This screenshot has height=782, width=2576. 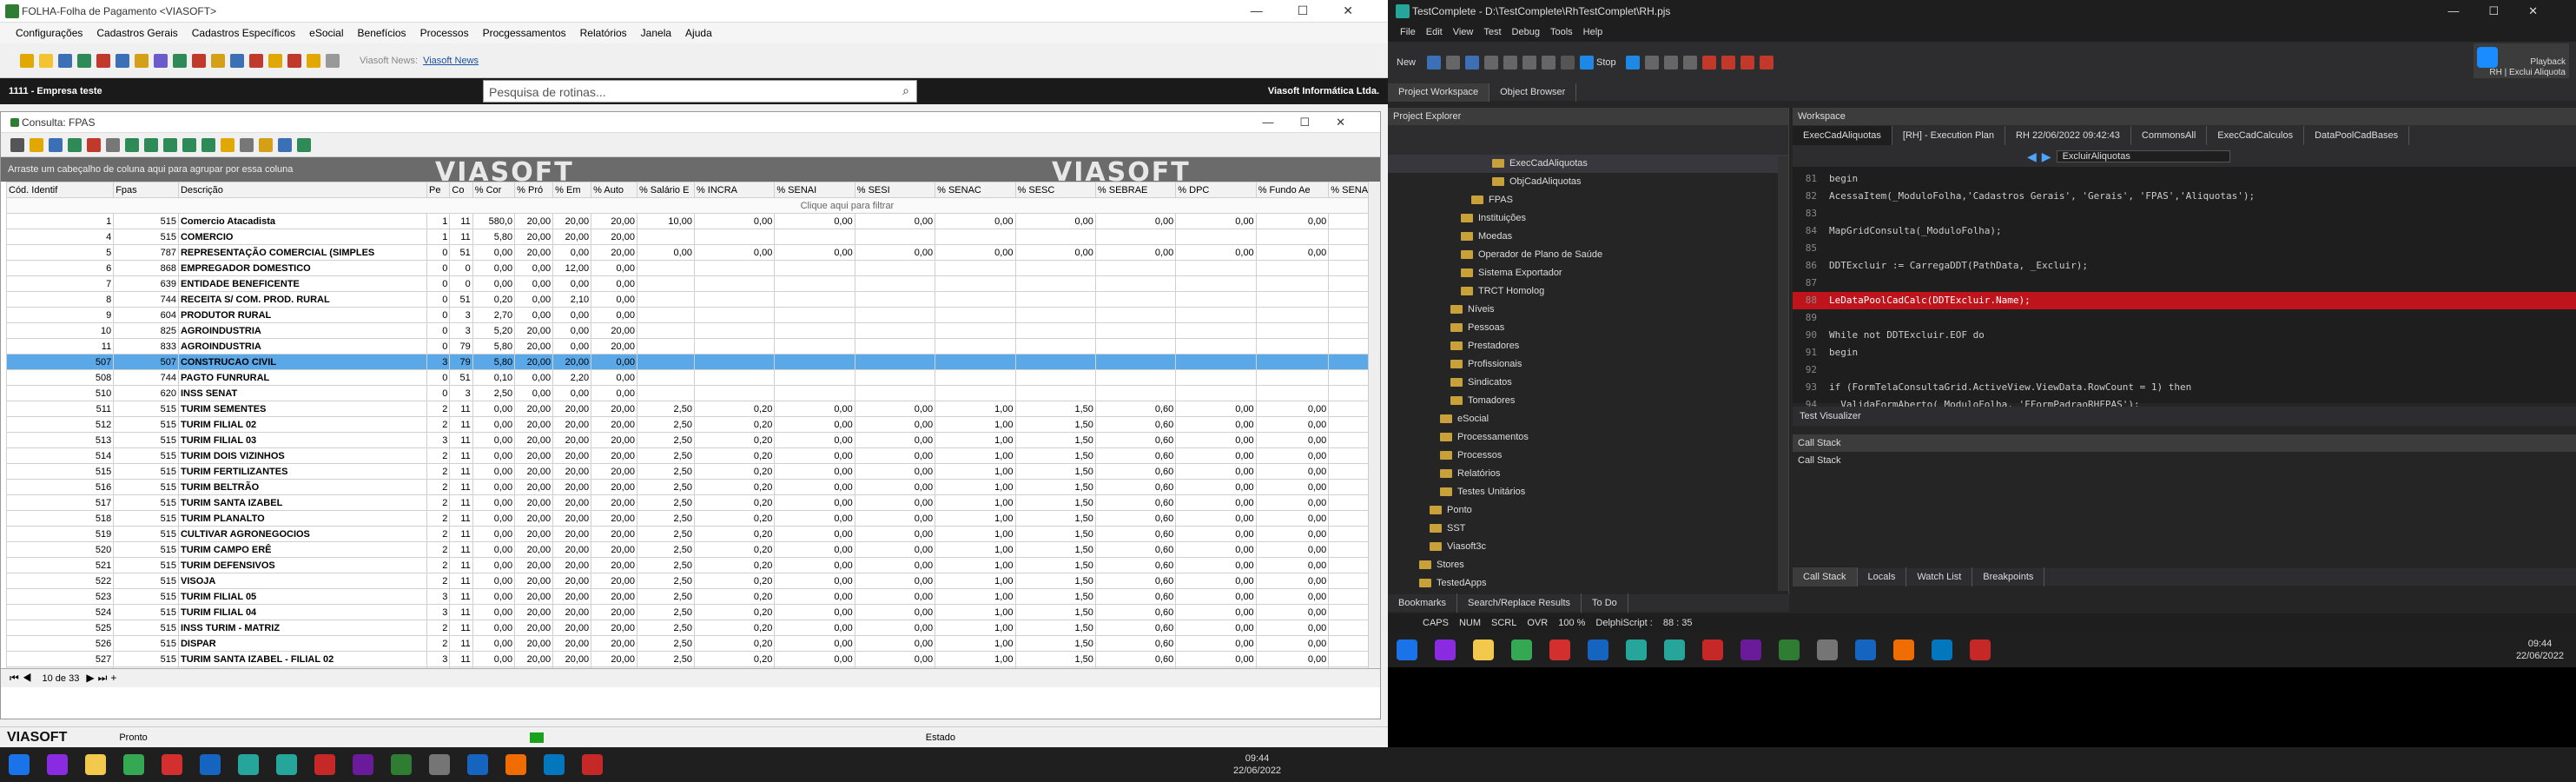 I want to click on bottom-tab: Search/Replace Results, so click(x=1519, y=603).